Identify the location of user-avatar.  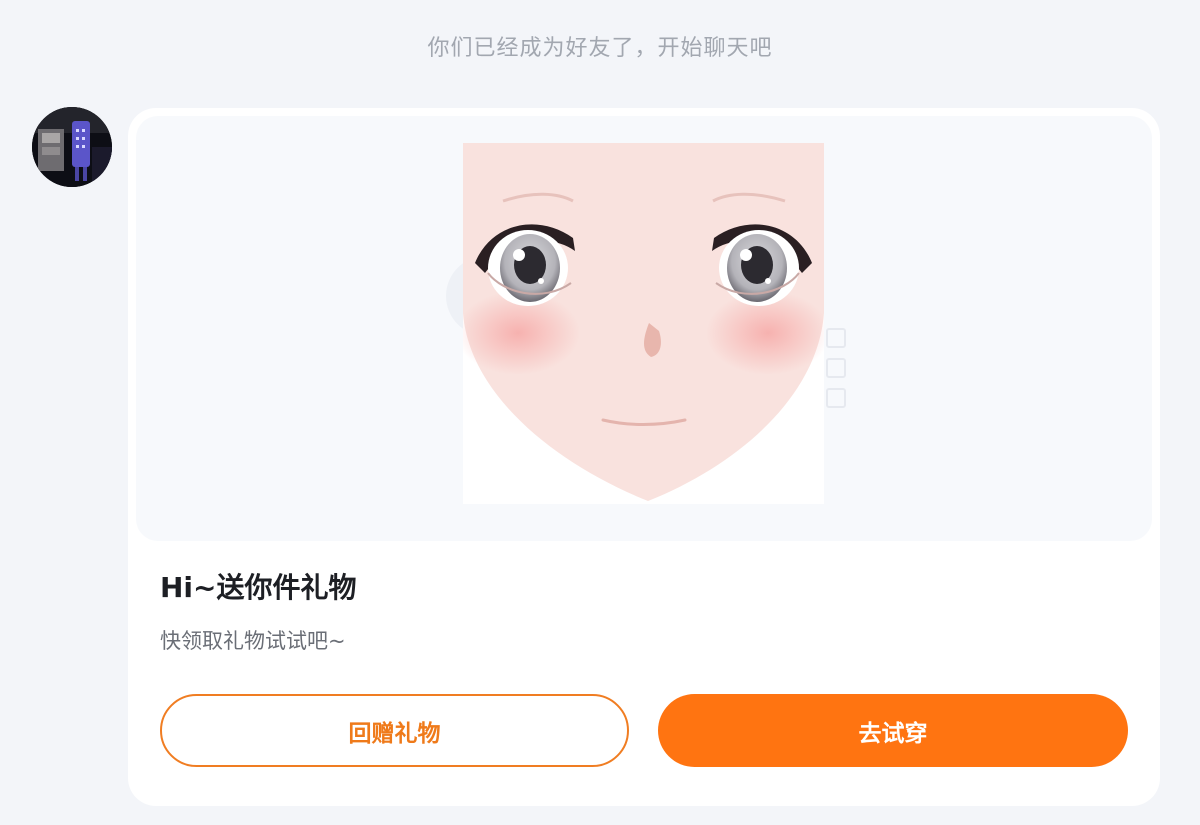
(72, 147).